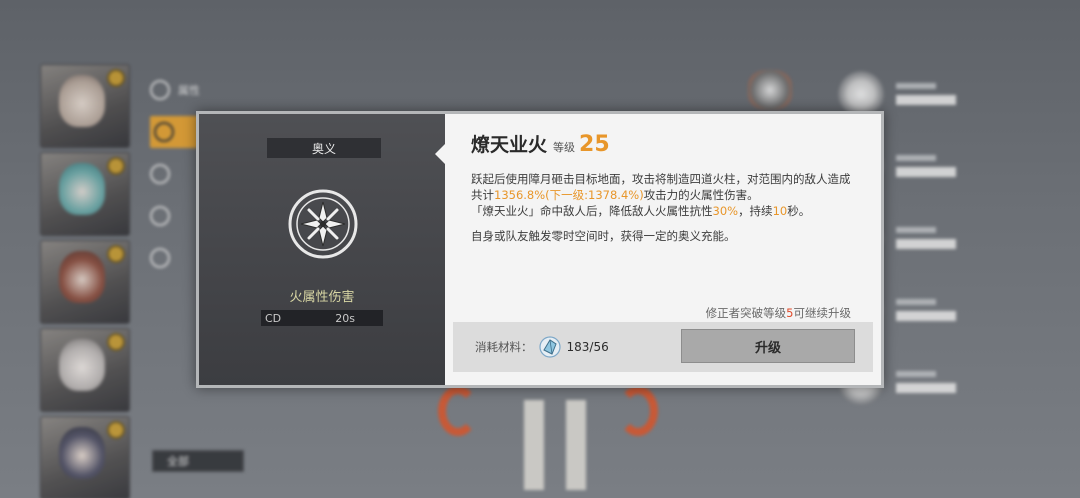 The image size is (1080, 498). I want to click on material-label: 消耗材料：, so click(504, 347).